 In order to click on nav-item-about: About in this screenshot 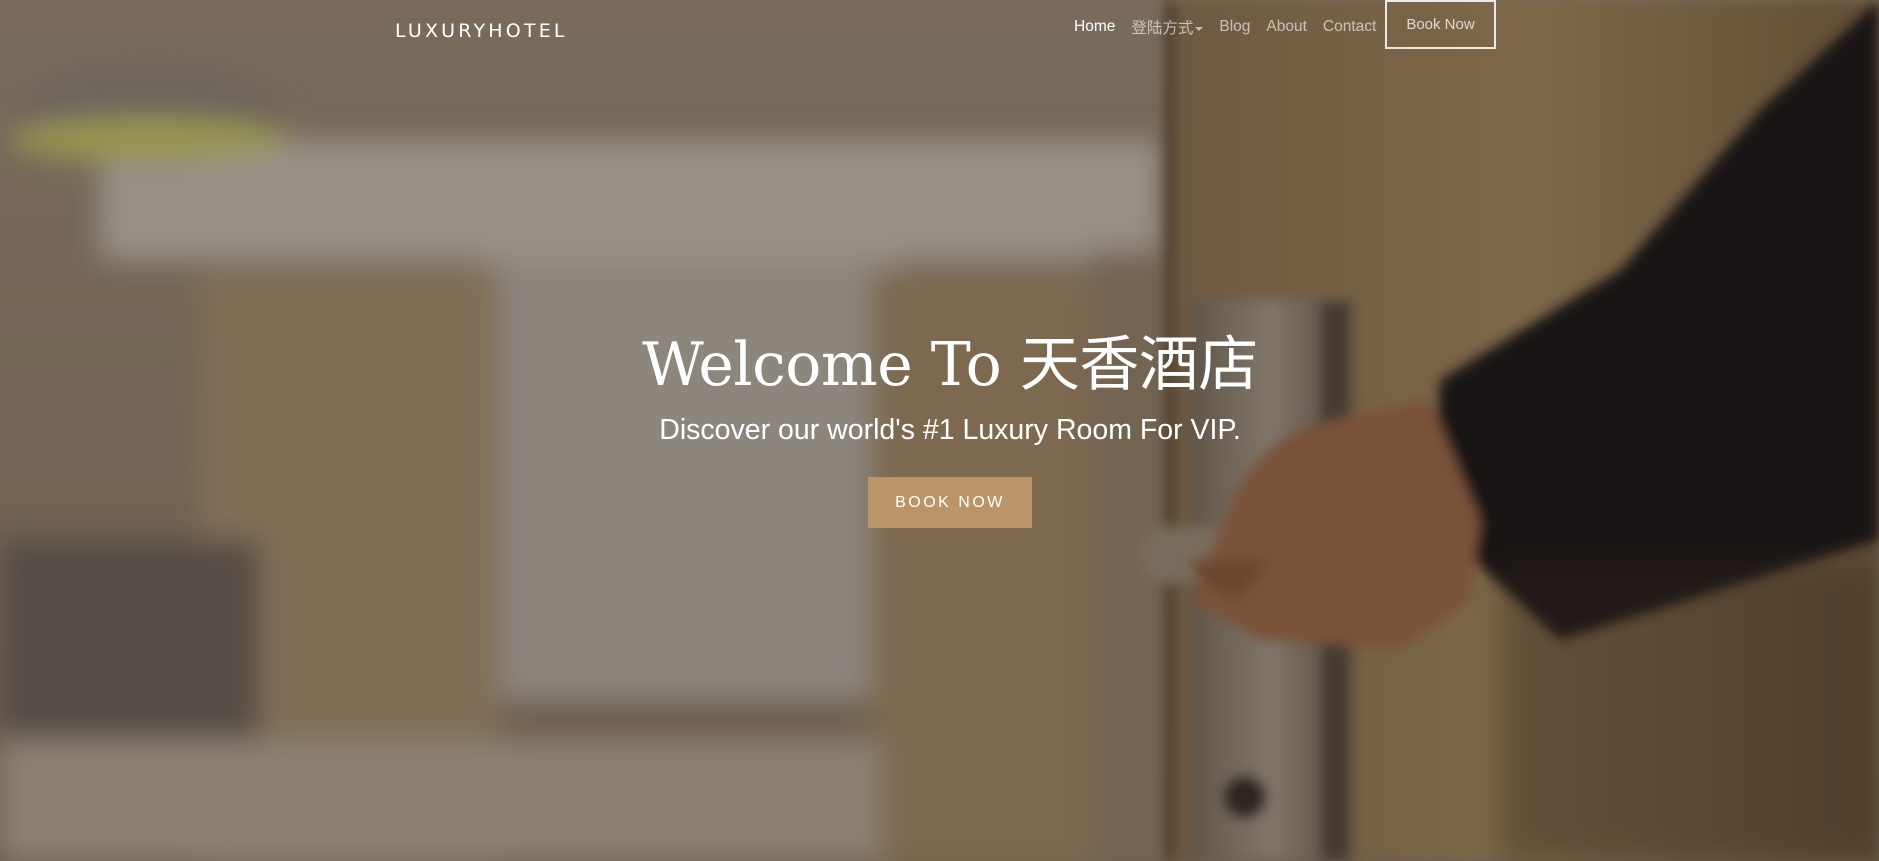, I will do `click(1286, 27)`.